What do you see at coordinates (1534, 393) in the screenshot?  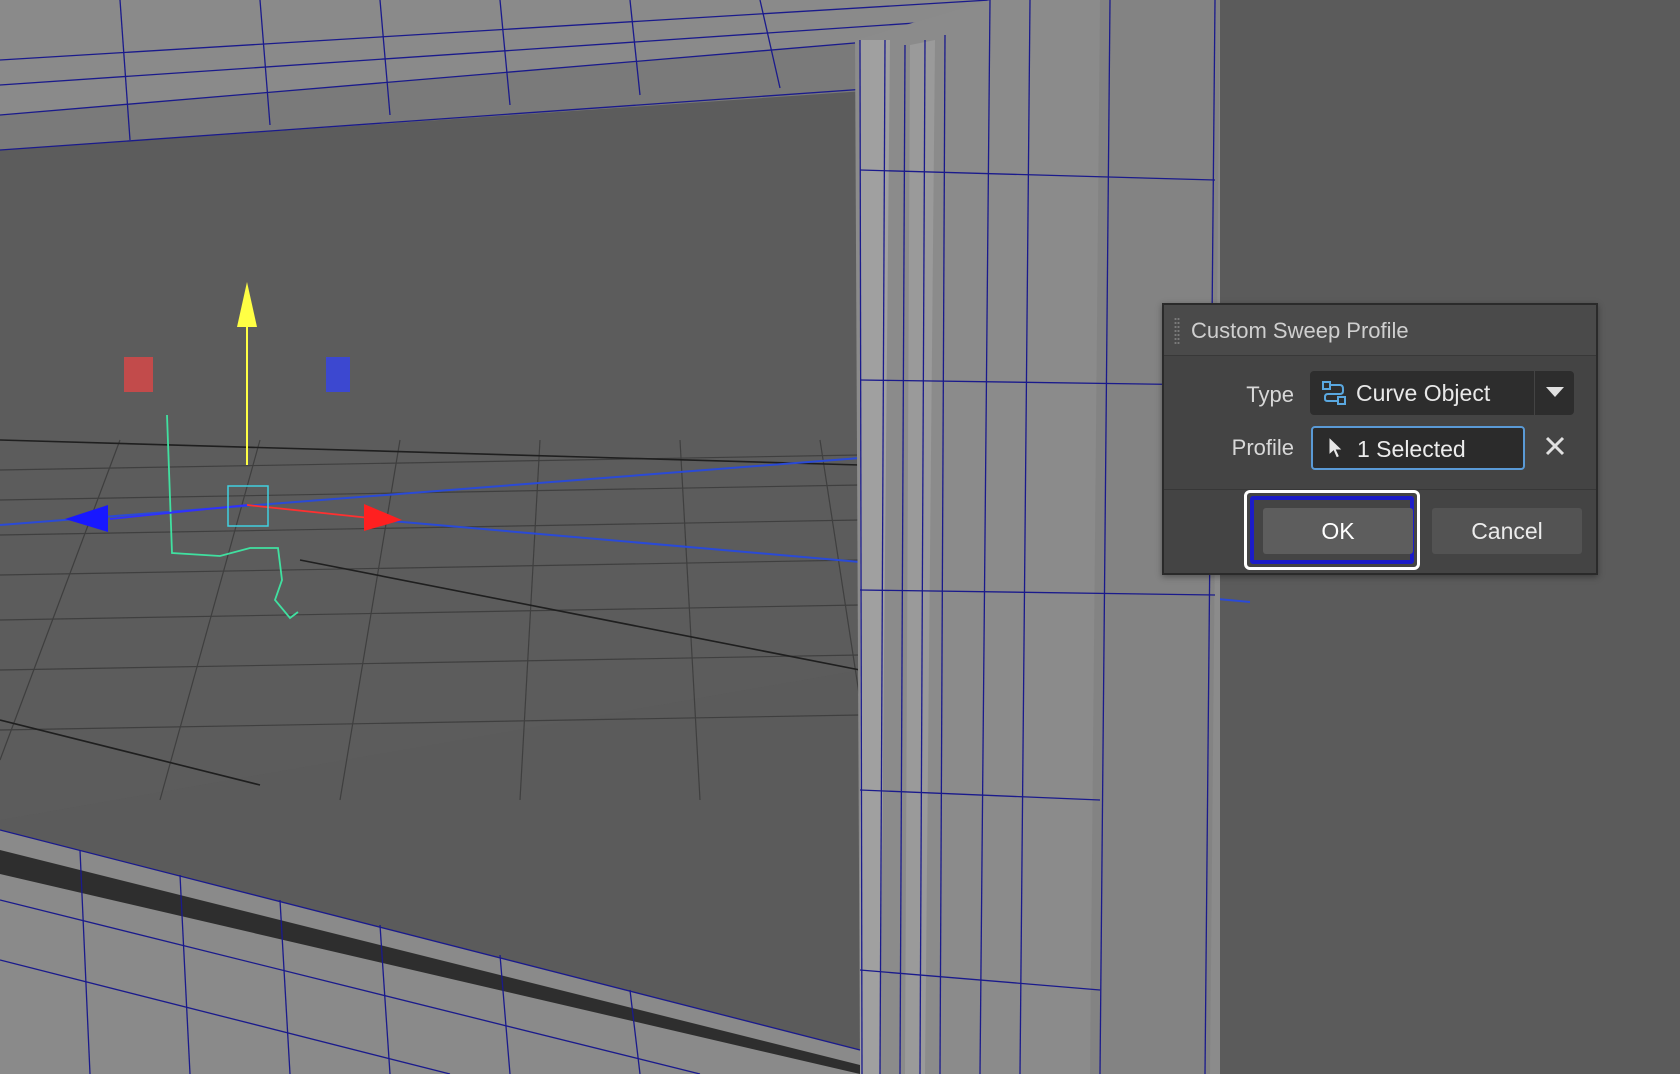 I see `dropdown-divider` at bounding box center [1534, 393].